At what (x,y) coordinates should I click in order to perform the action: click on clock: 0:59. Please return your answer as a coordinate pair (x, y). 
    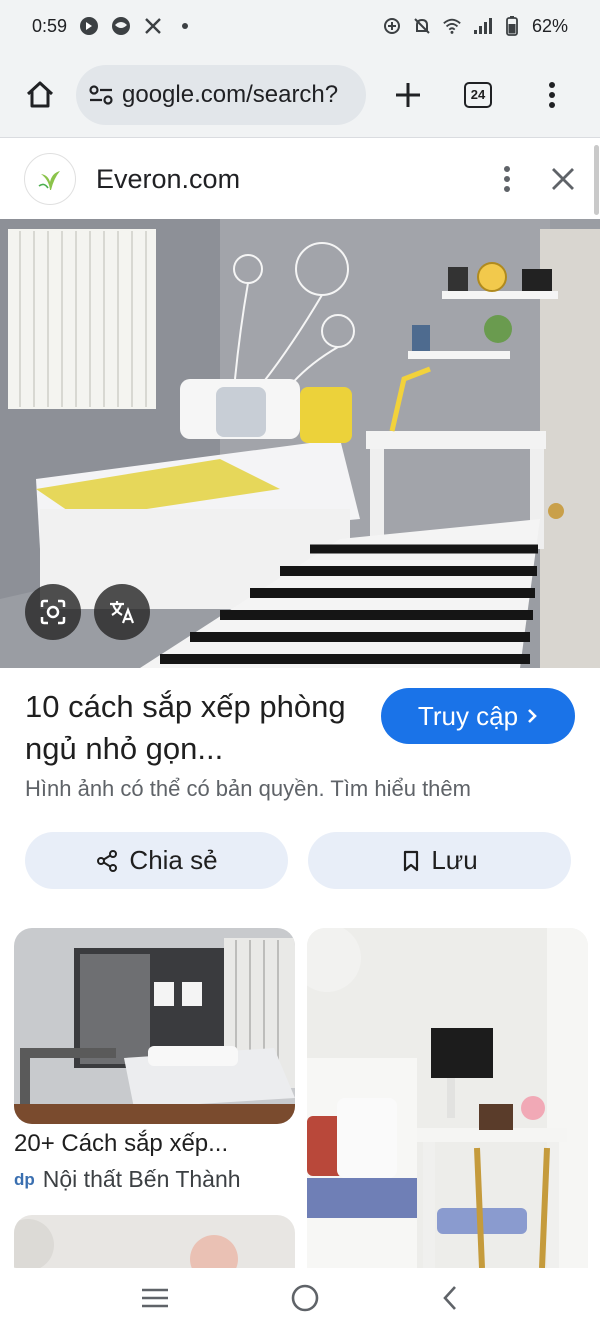
    Looking at the image, I should click on (50, 25).